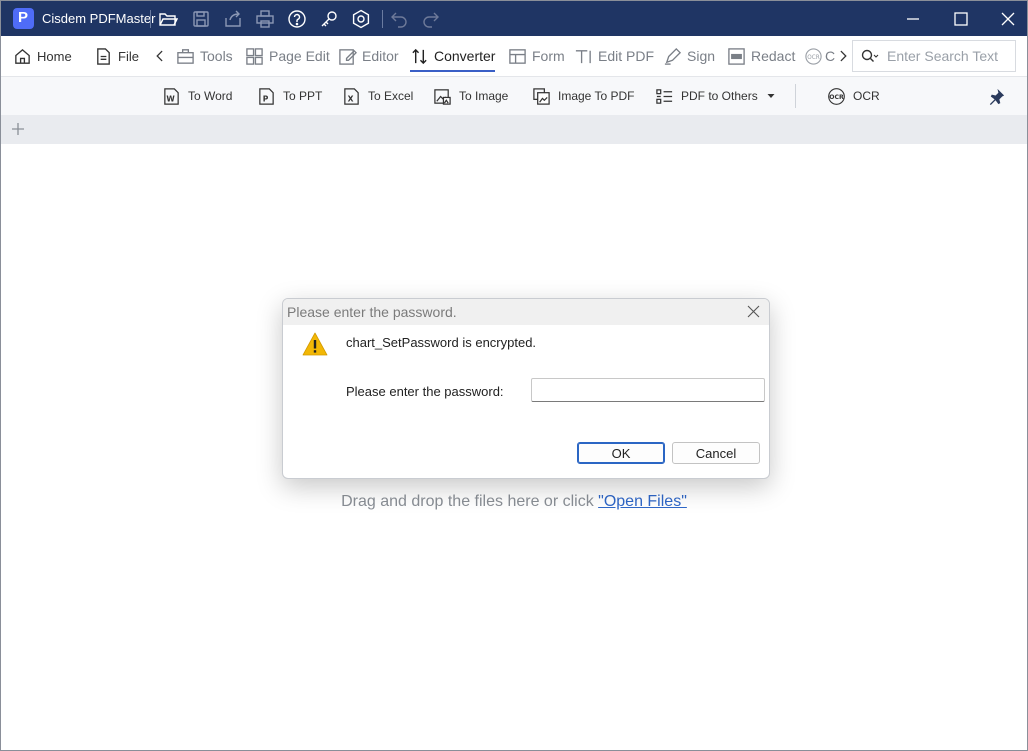 Image resolution: width=1028 pixels, height=751 pixels. I want to click on page-grid-icon, so click(254, 56).